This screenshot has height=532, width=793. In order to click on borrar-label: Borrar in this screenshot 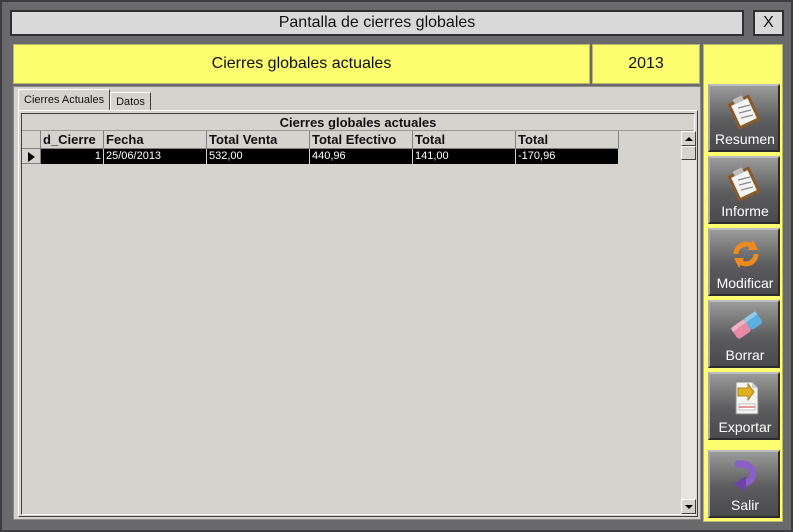, I will do `click(745, 355)`.